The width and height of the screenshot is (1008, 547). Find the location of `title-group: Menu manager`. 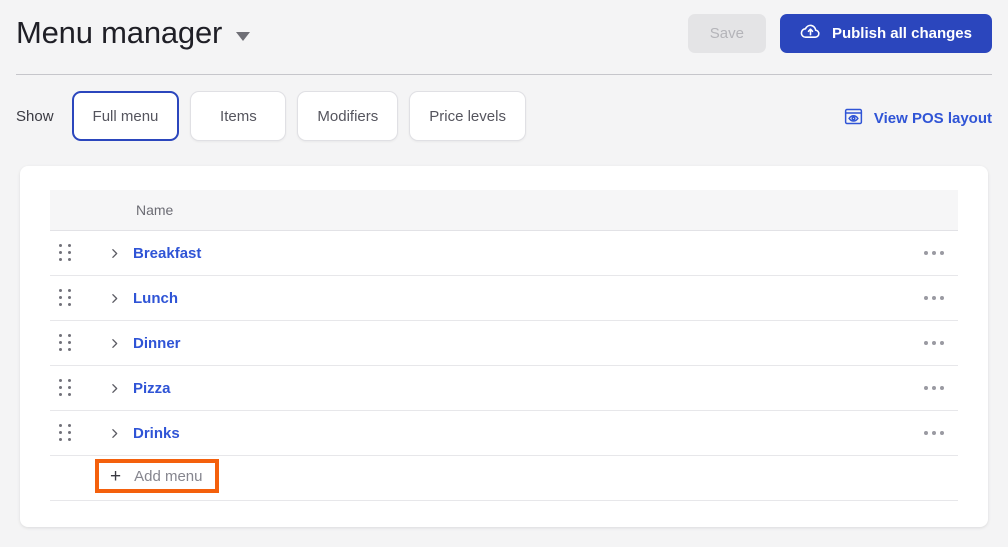

title-group: Menu manager is located at coordinates (133, 33).